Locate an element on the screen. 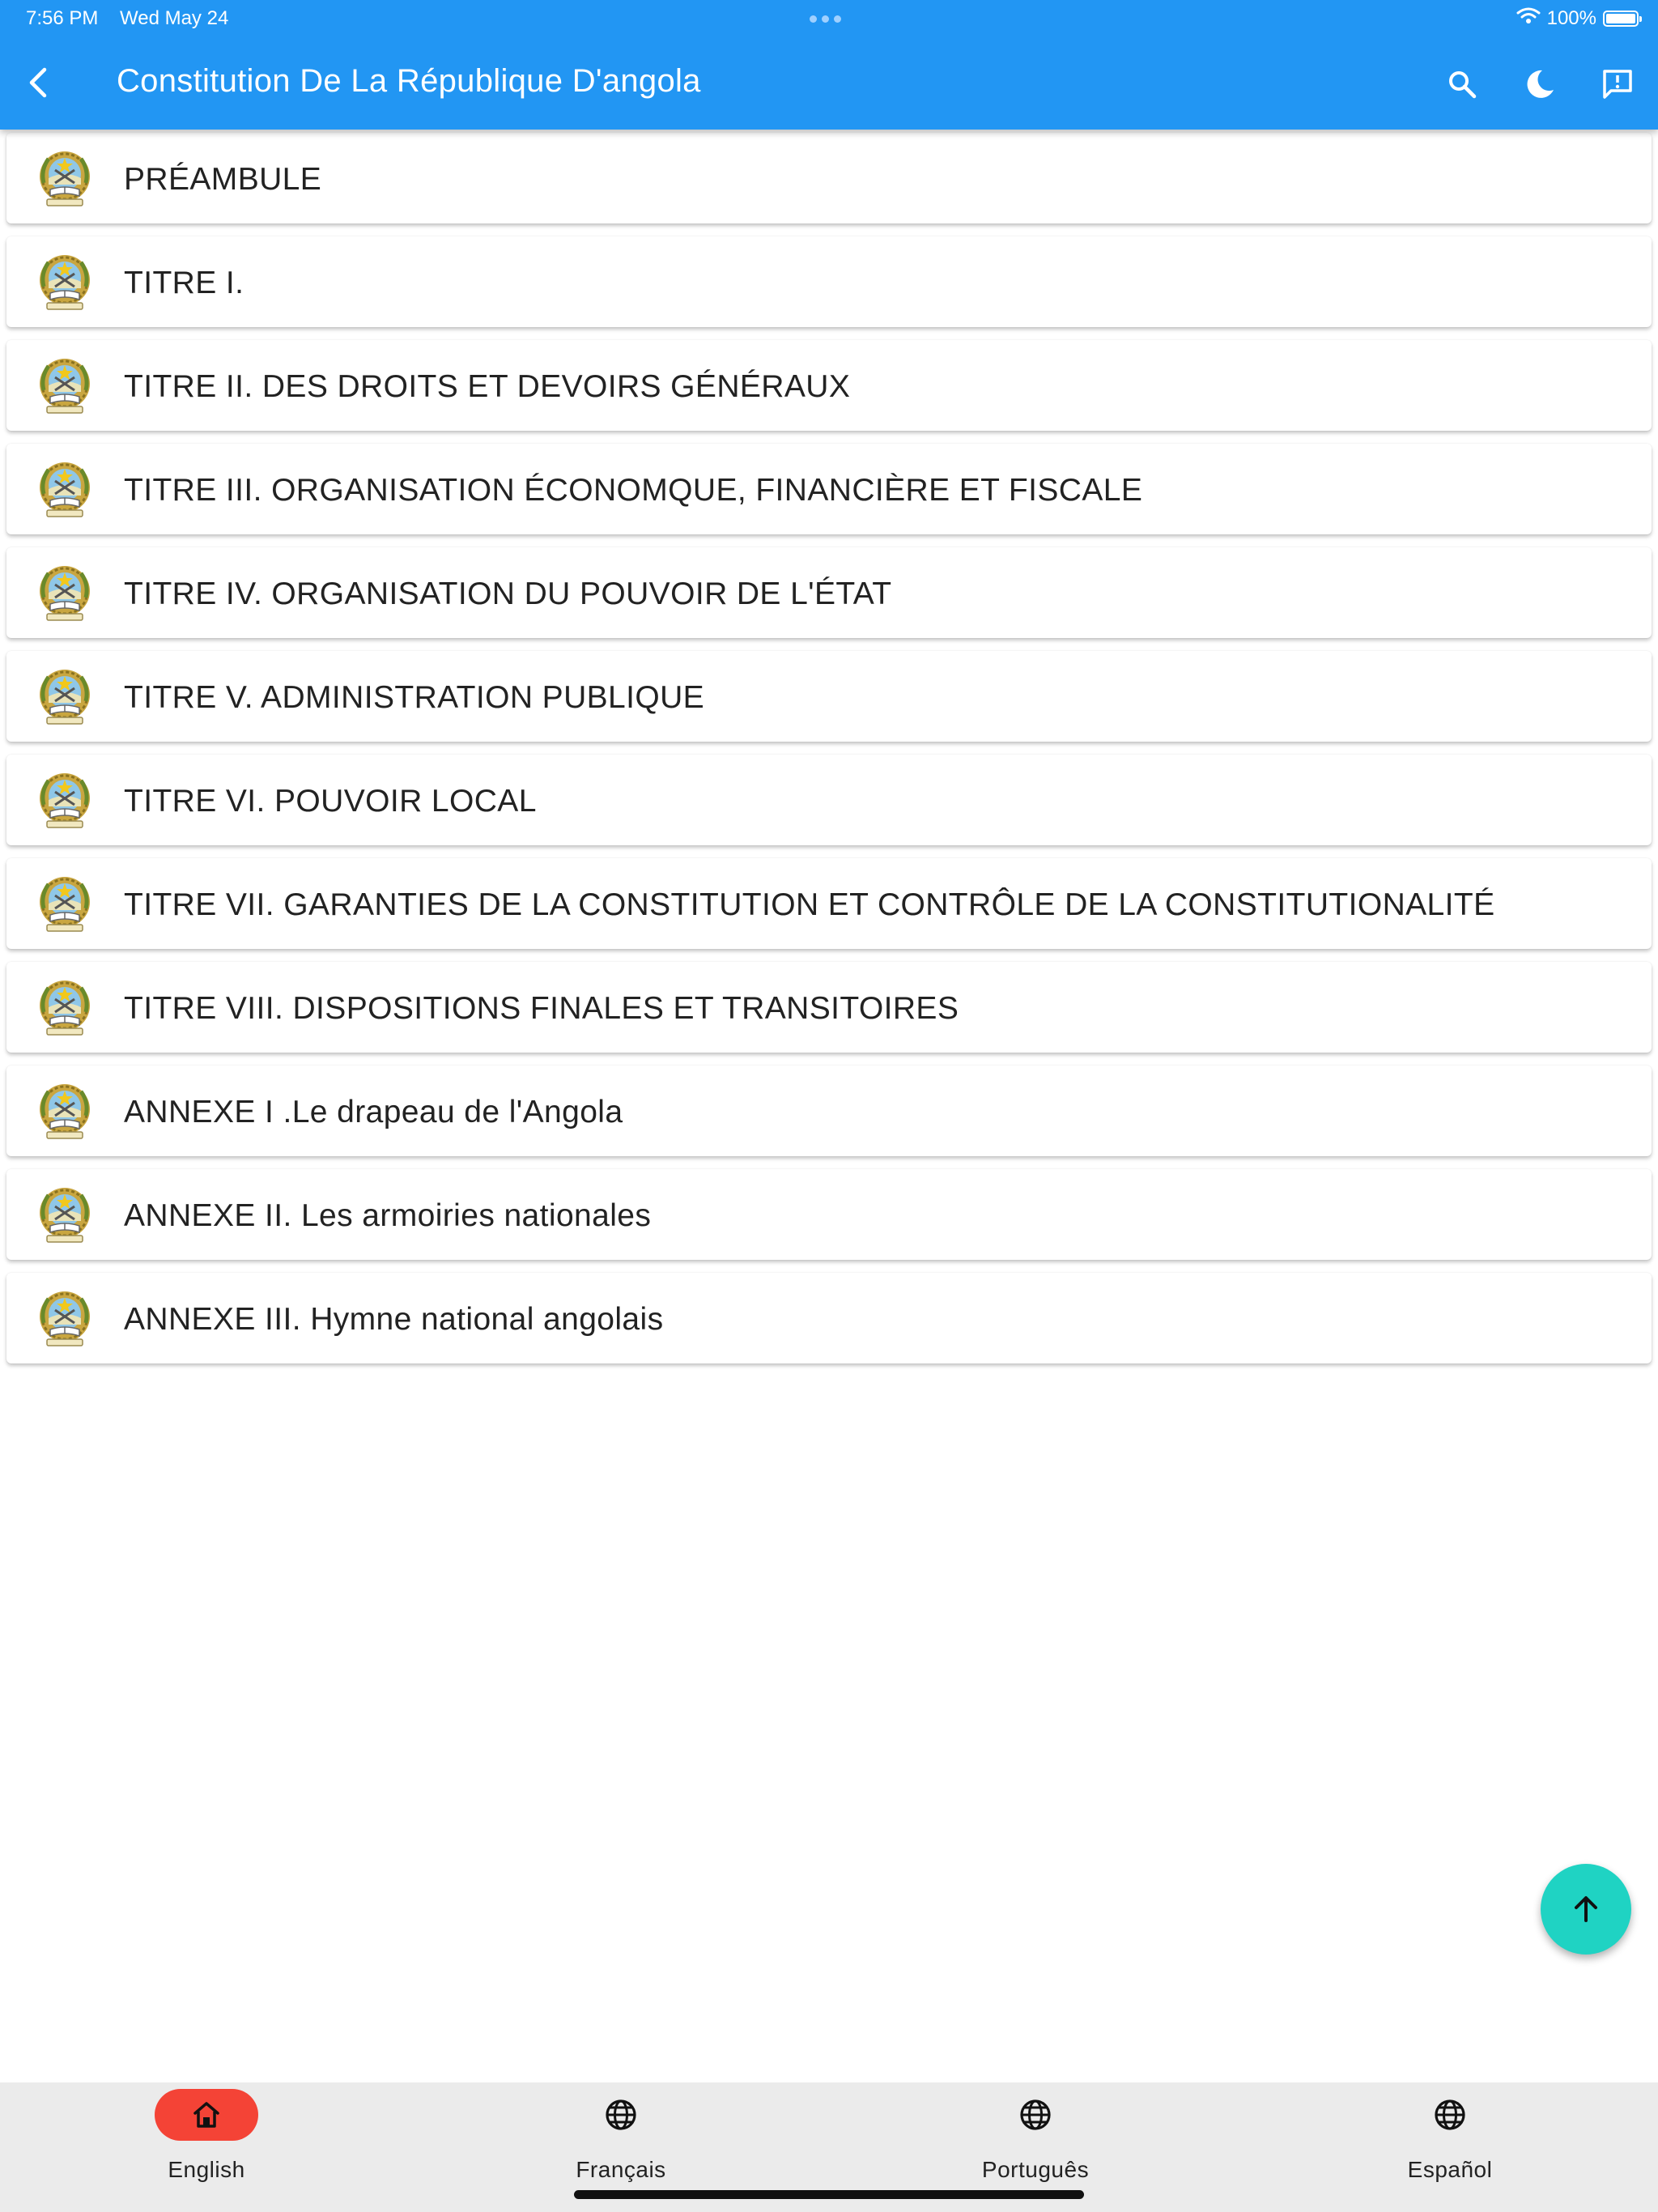 The image size is (1658, 2212). feedback-icon is located at coordinates (1617, 85).